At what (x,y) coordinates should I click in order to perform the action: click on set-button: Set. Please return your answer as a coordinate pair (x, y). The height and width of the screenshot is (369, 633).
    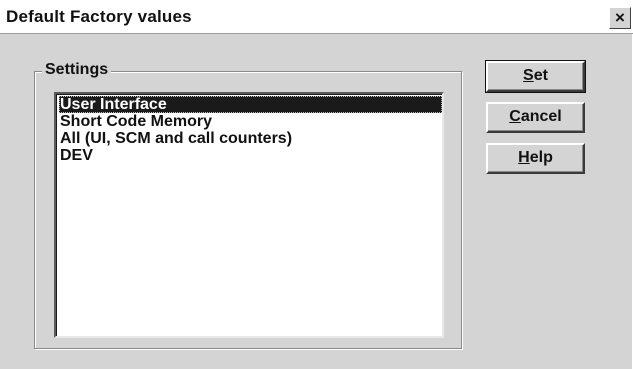
    Looking at the image, I should click on (535, 76).